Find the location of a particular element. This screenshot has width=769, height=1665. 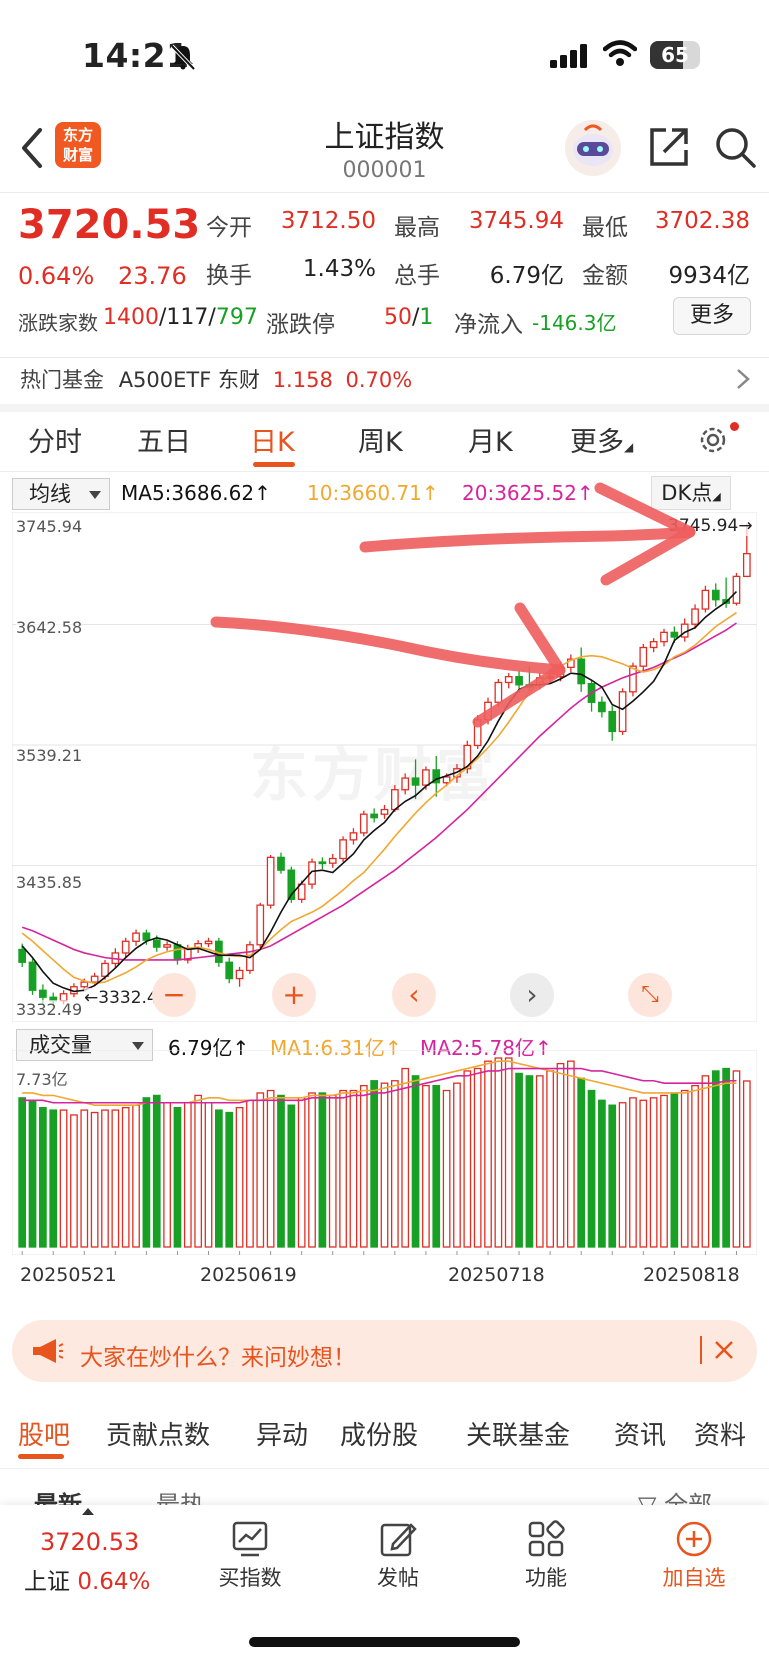

scroll-left-button: ‹ is located at coordinates (414, 995).